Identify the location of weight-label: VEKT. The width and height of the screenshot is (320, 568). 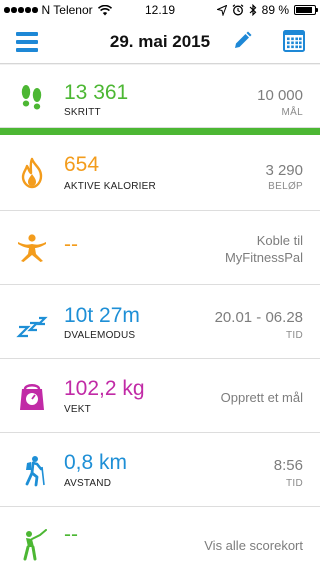
(77, 409).